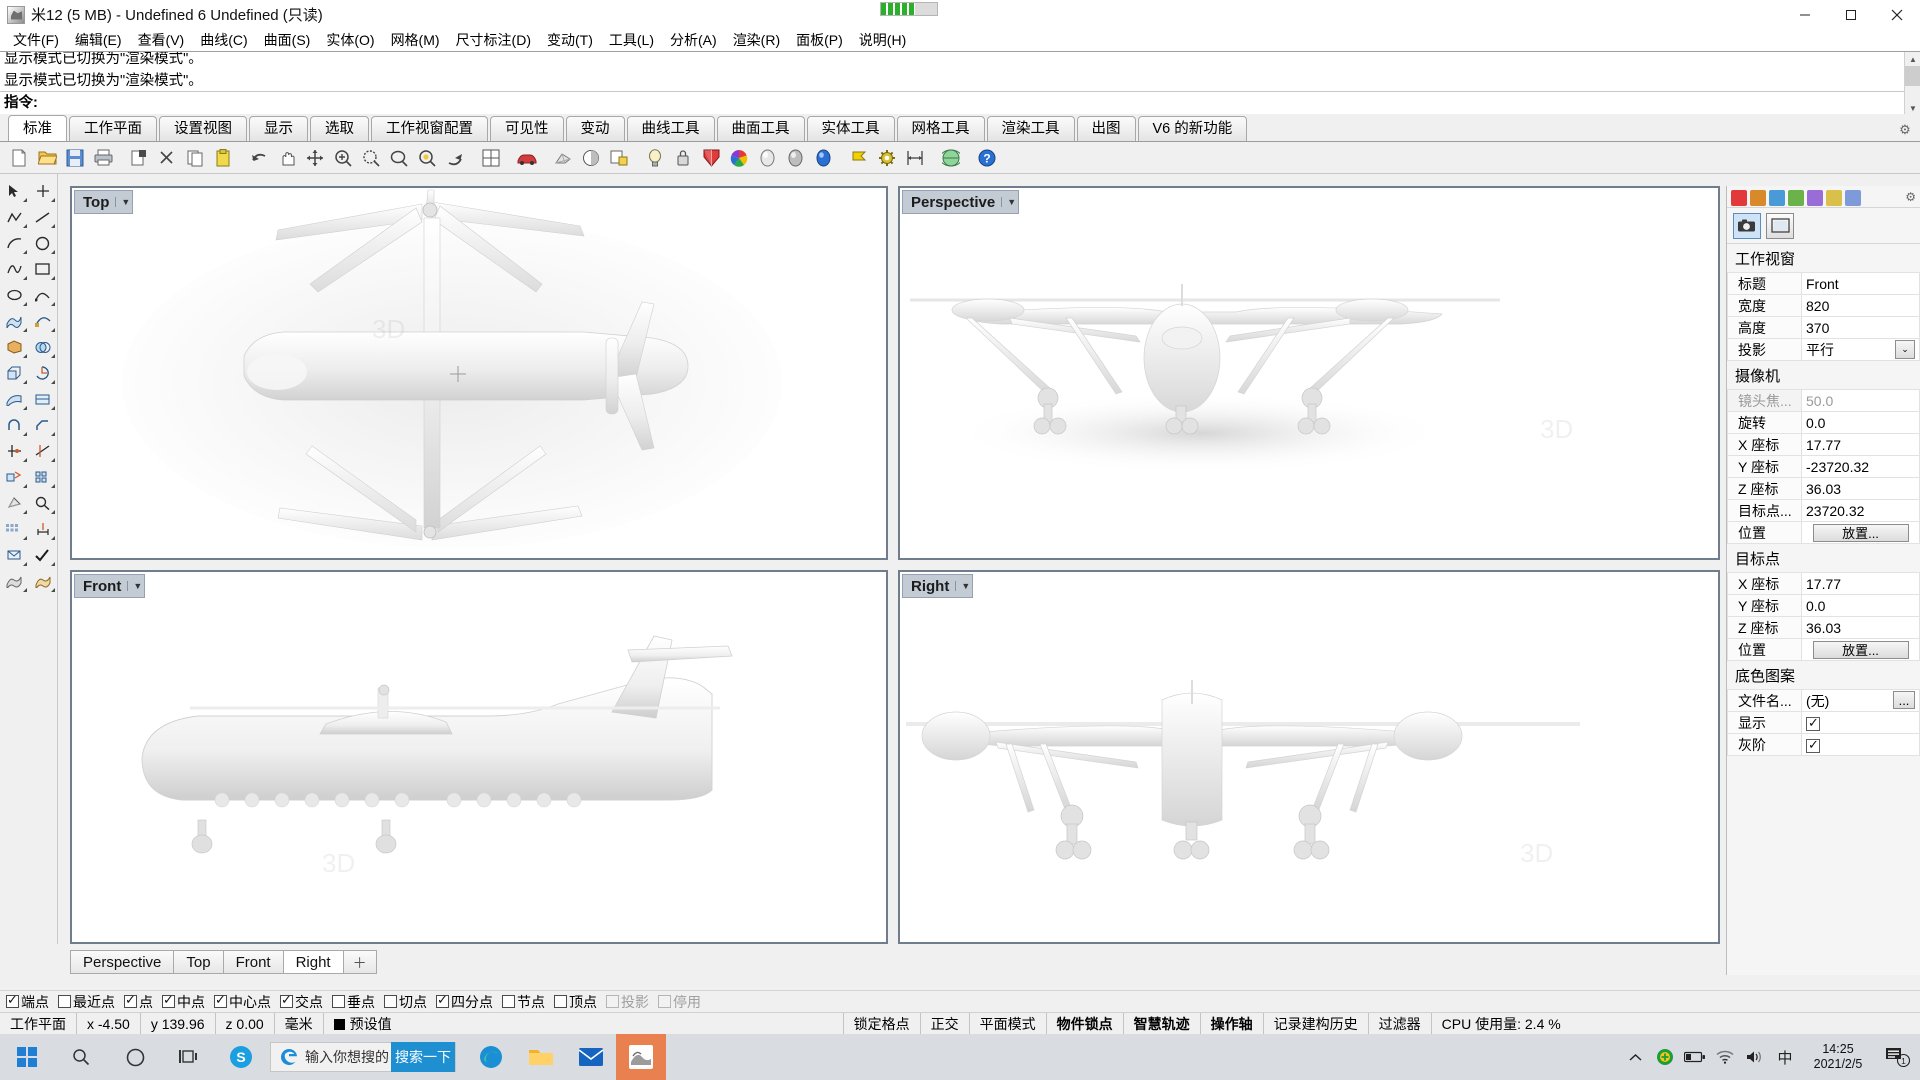 Image resolution: width=1920 pixels, height=1080 pixels. What do you see at coordinates (1897, 14) in the screenshot?
I see `close-button` at bounding box center [1897, 14].